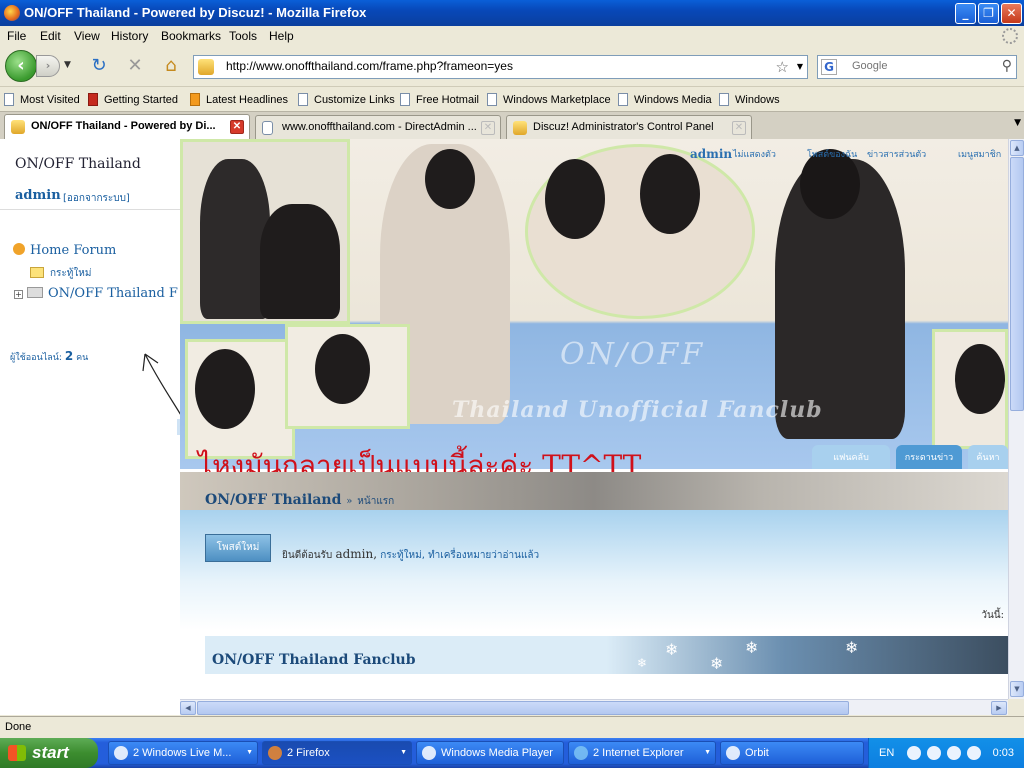  I want to click on top-link-admin: admin, so click(711, 154).